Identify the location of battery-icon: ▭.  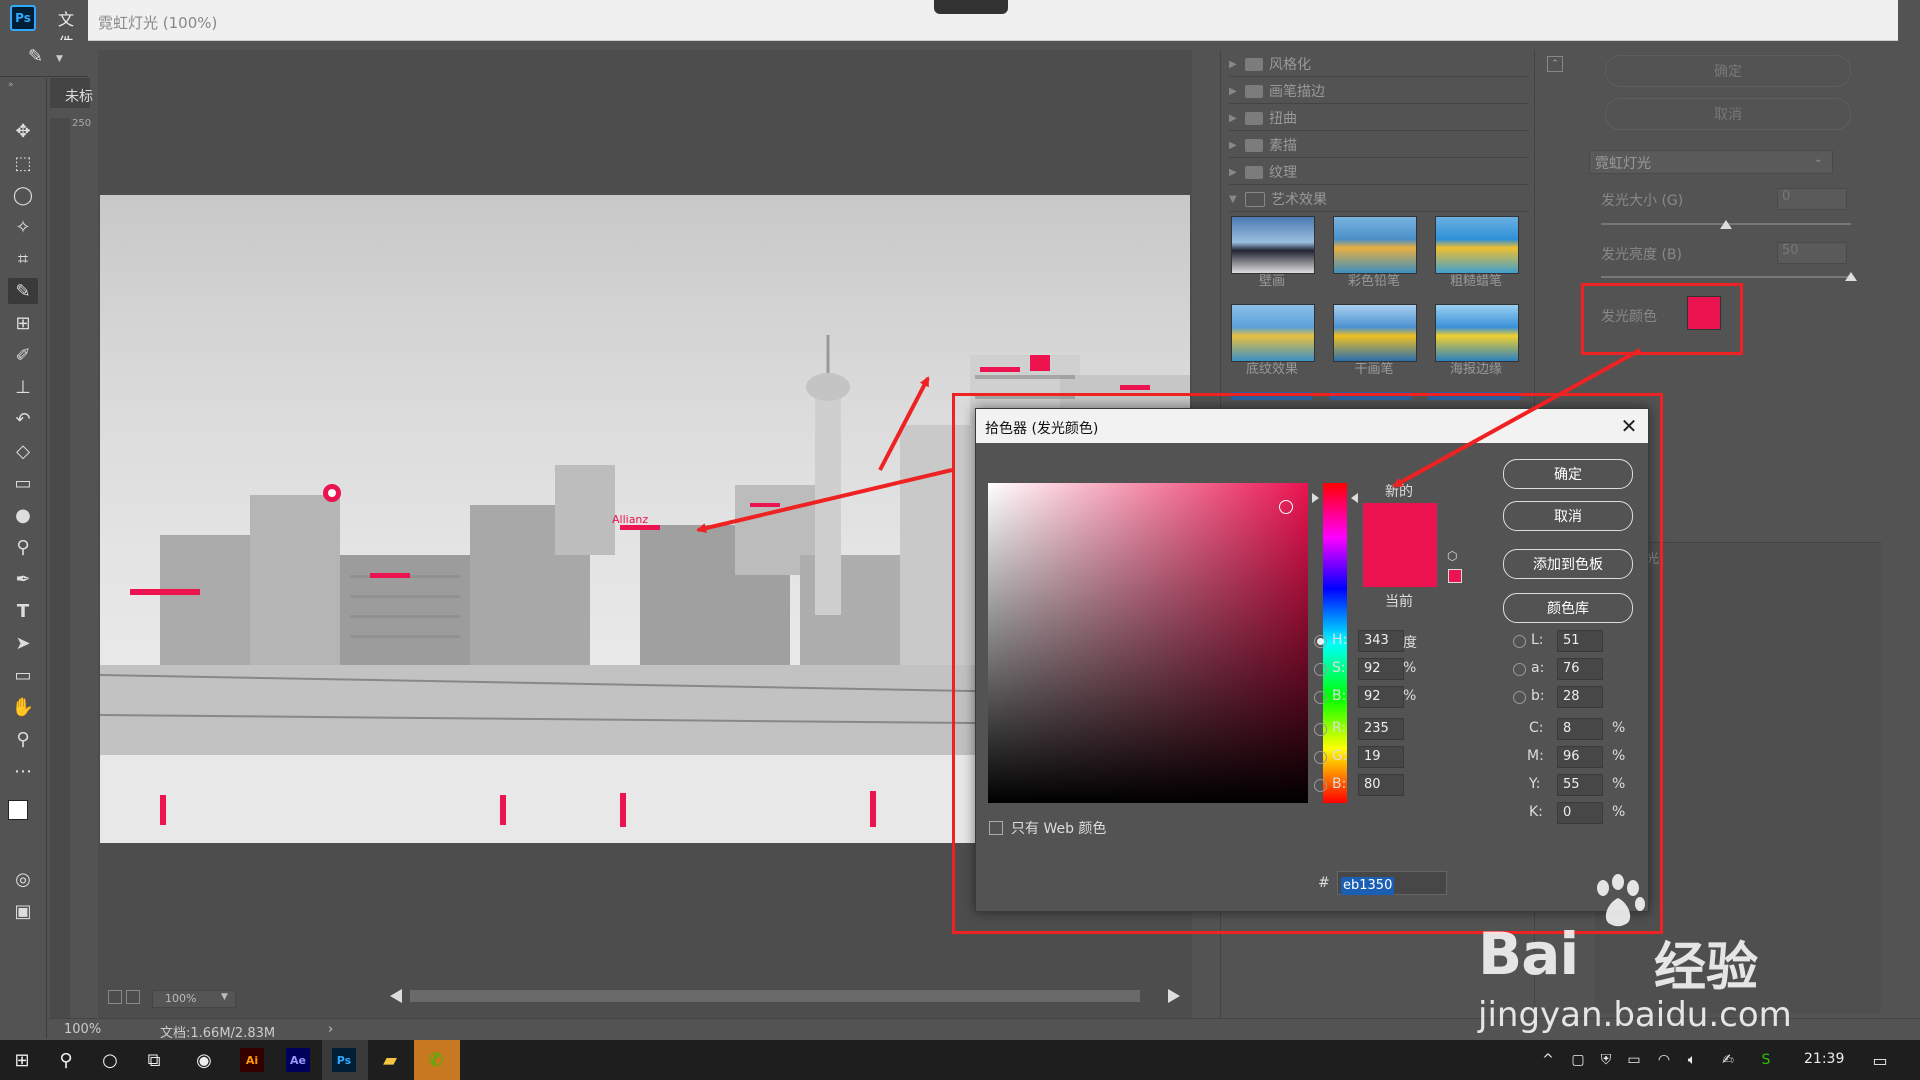
(1634, 1060).